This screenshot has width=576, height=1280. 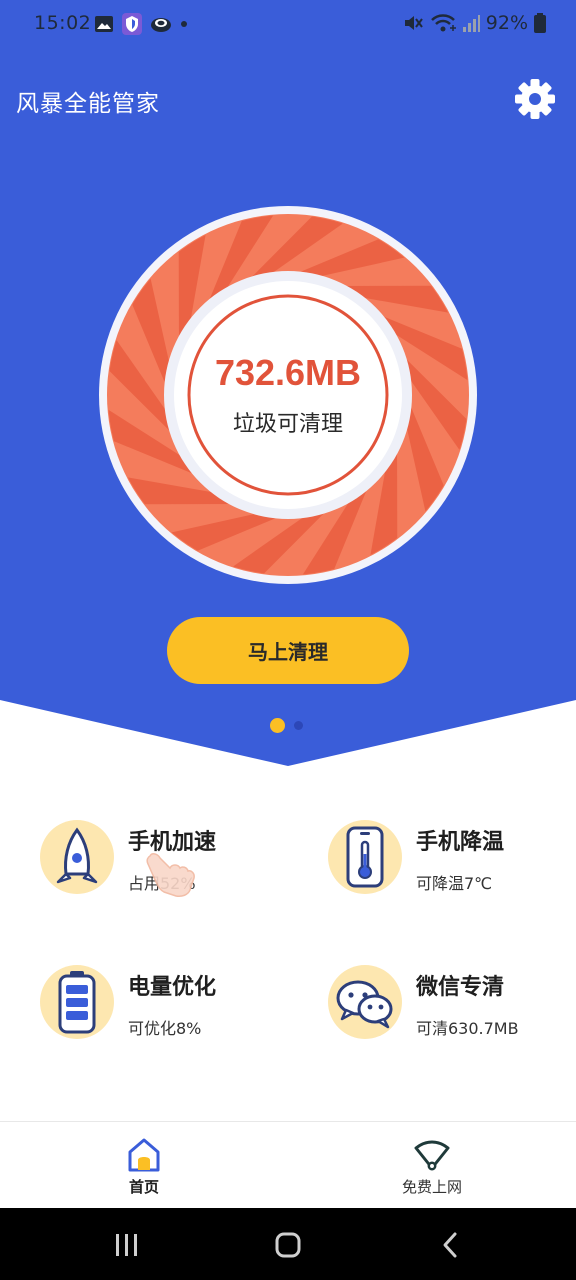 I want to click on more-notifications-dot-icon, so click(x=184, y=24).